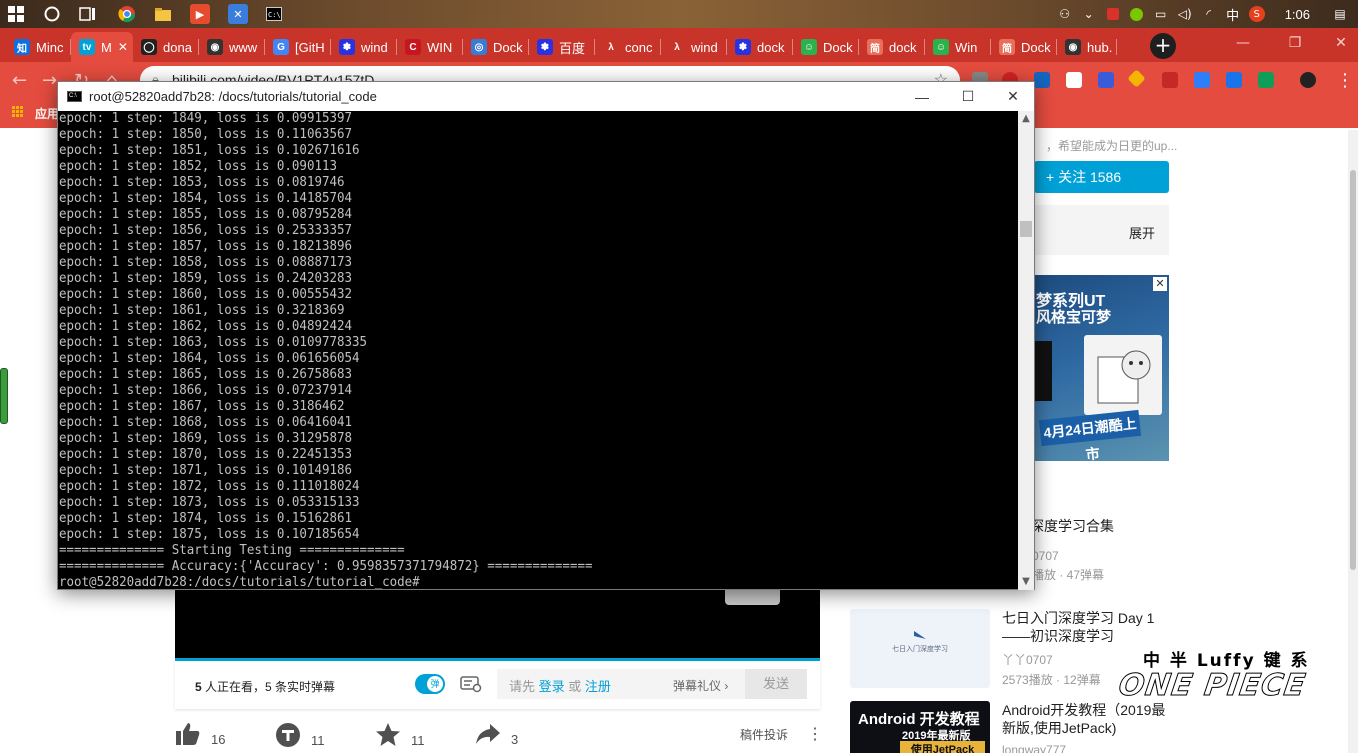  I want to click on browser-tab: ☺ Win, so click(958, 47).